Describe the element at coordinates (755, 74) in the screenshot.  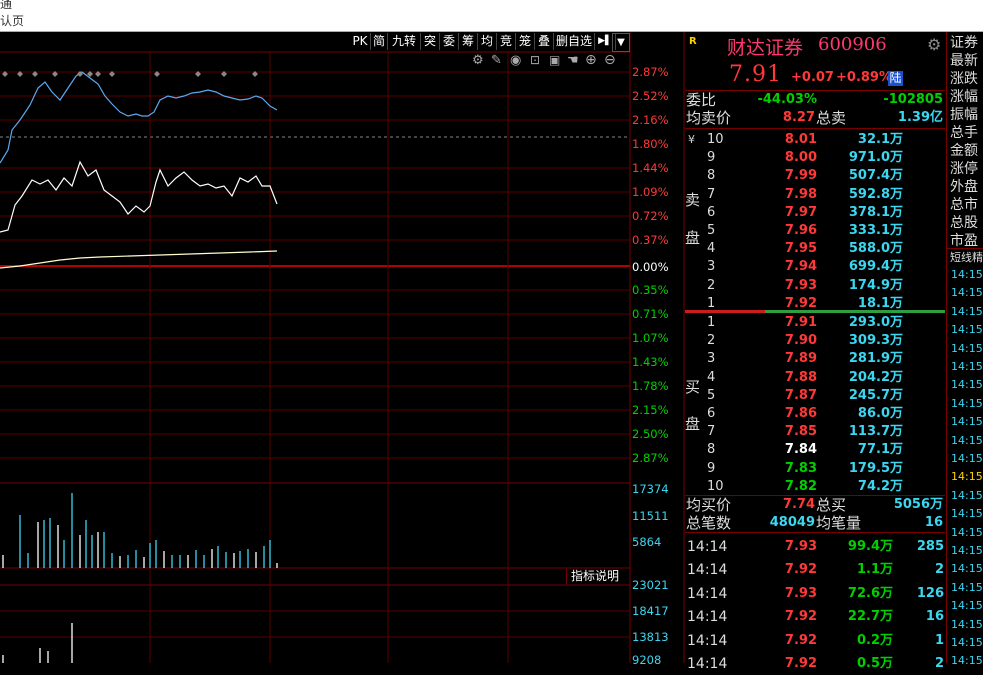
I see `last-price: 7.91` at that location.